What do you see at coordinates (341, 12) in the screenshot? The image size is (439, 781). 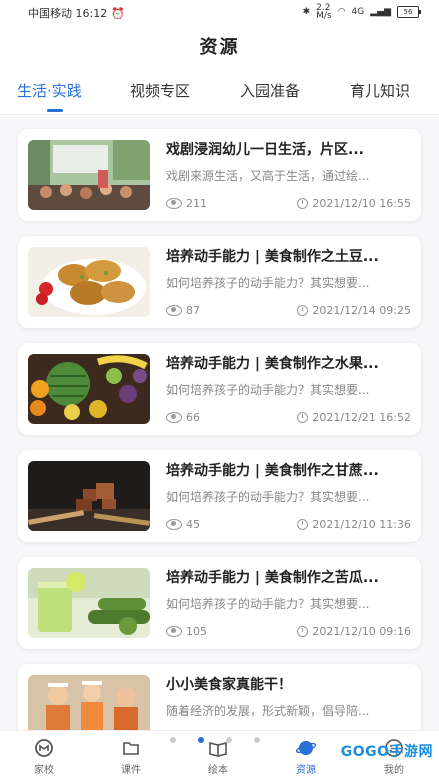 I see `wifi-icon: ◠` at bounding box center [341, 12].